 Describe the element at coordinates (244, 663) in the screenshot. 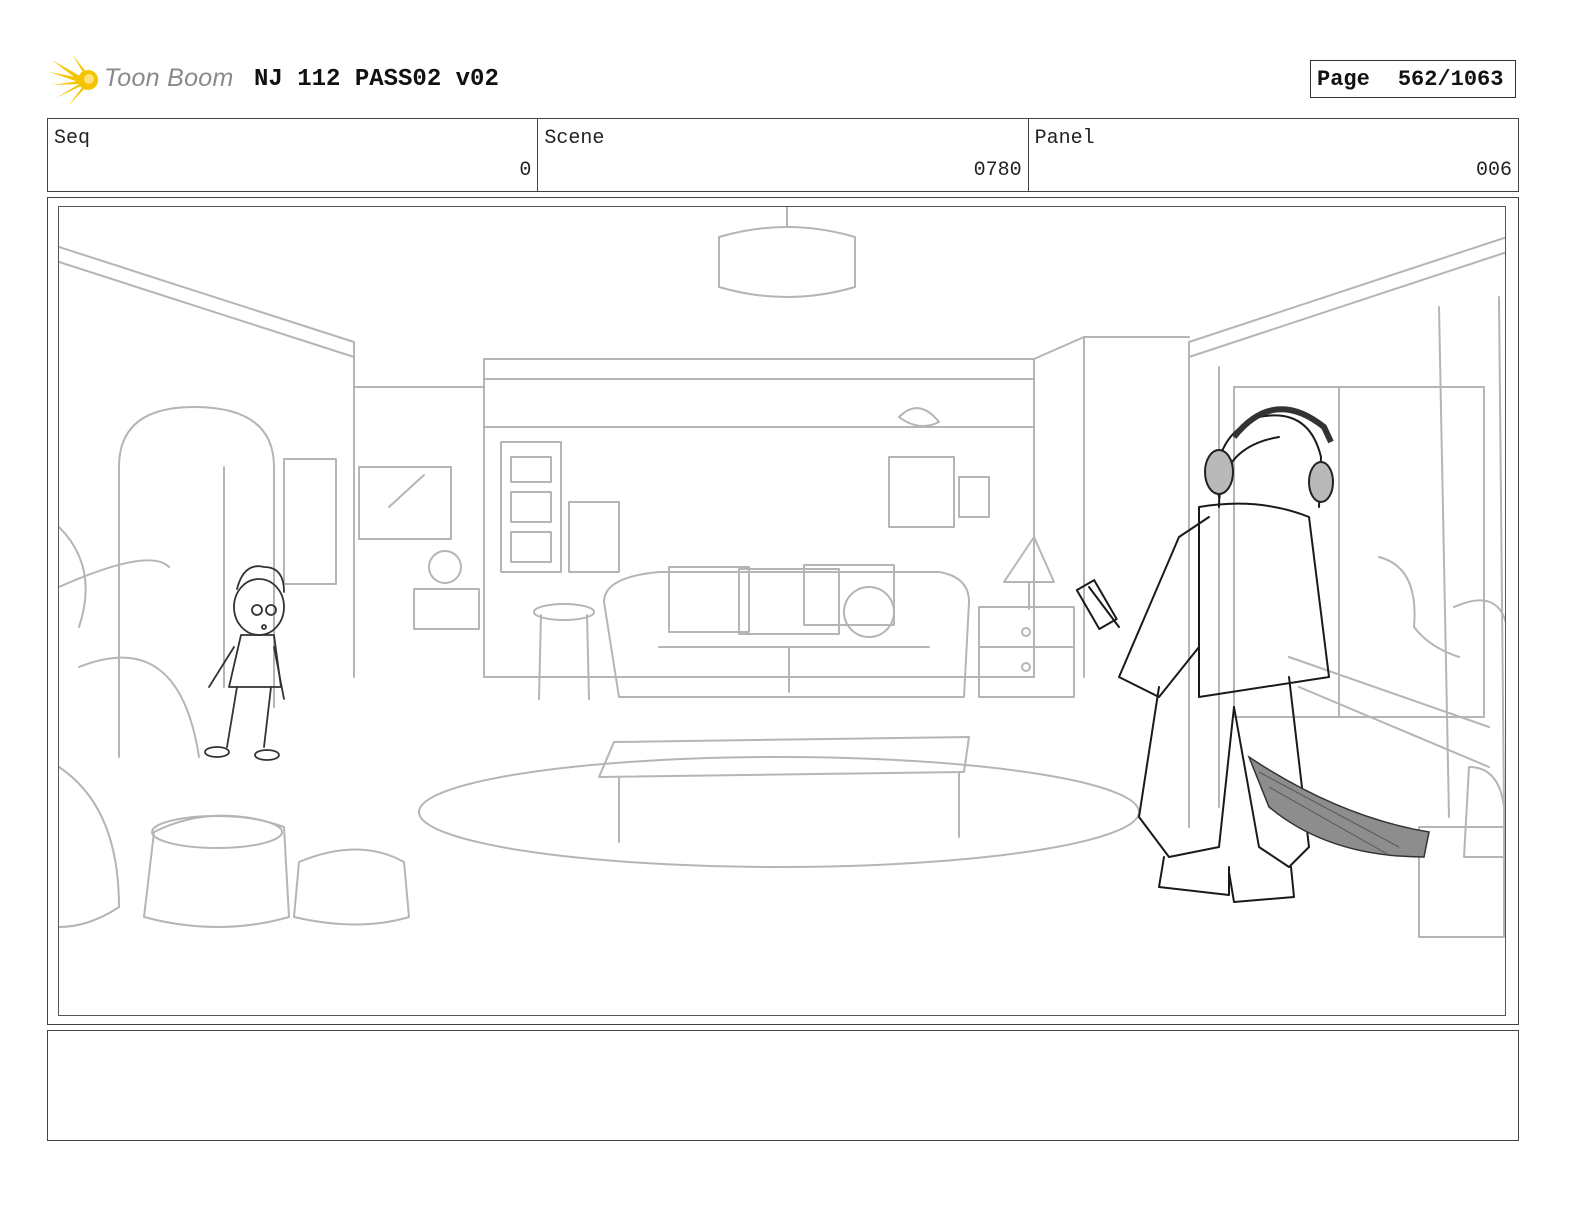

I see `boy-character` at that location.